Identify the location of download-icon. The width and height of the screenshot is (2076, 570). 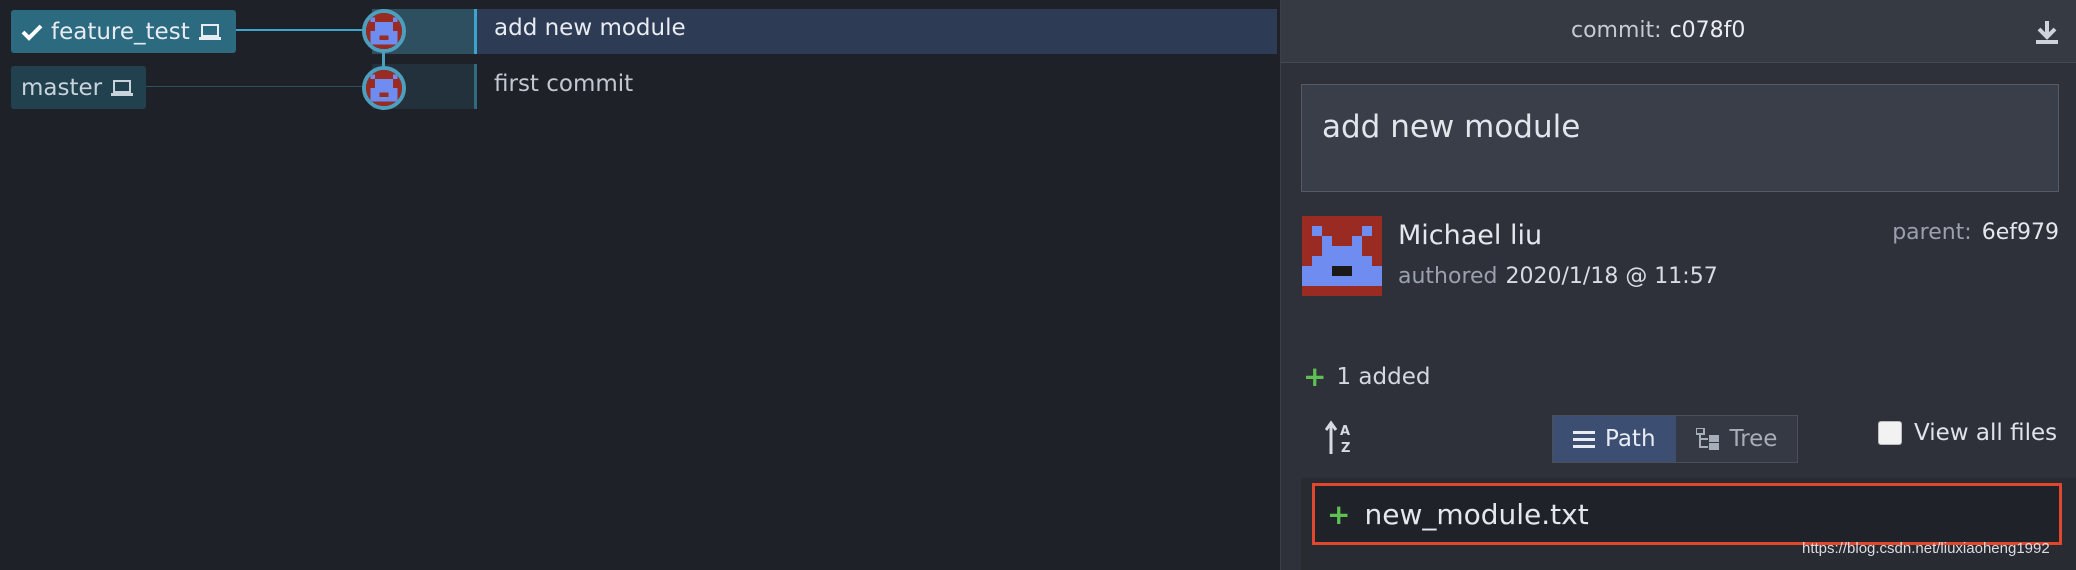
(2047, 32).